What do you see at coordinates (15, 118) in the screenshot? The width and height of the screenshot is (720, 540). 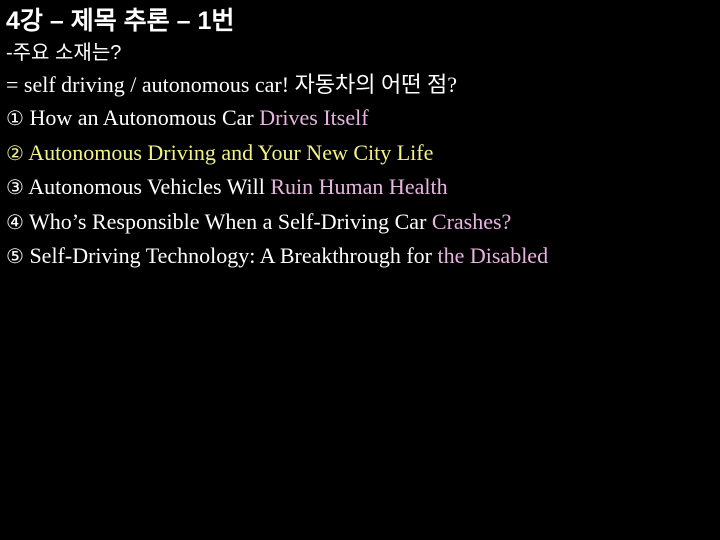 I see `option-marker-1: ①` at bounding box center [15, 118].